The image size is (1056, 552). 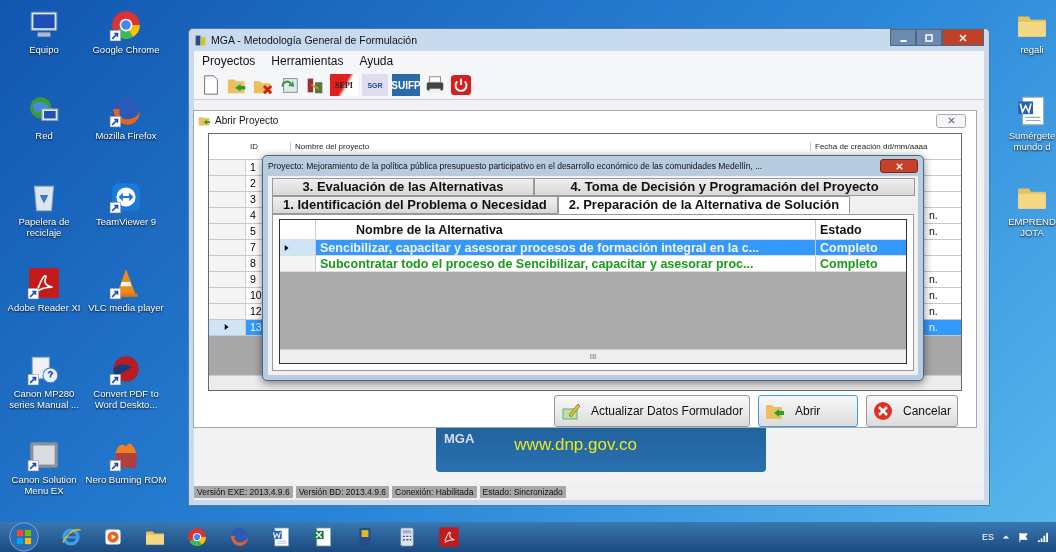 I want to click on minimize-icon, so click(x=903, y=40).